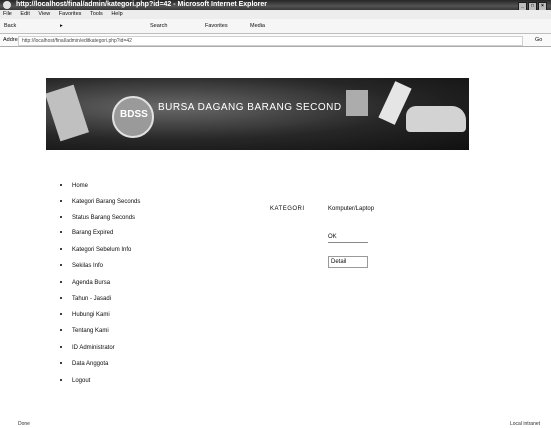 This screenshot has width=551, height=428. Describe the element at coordinates (522, 6) in the screenshot. I see `minimize-button: _` at that location.